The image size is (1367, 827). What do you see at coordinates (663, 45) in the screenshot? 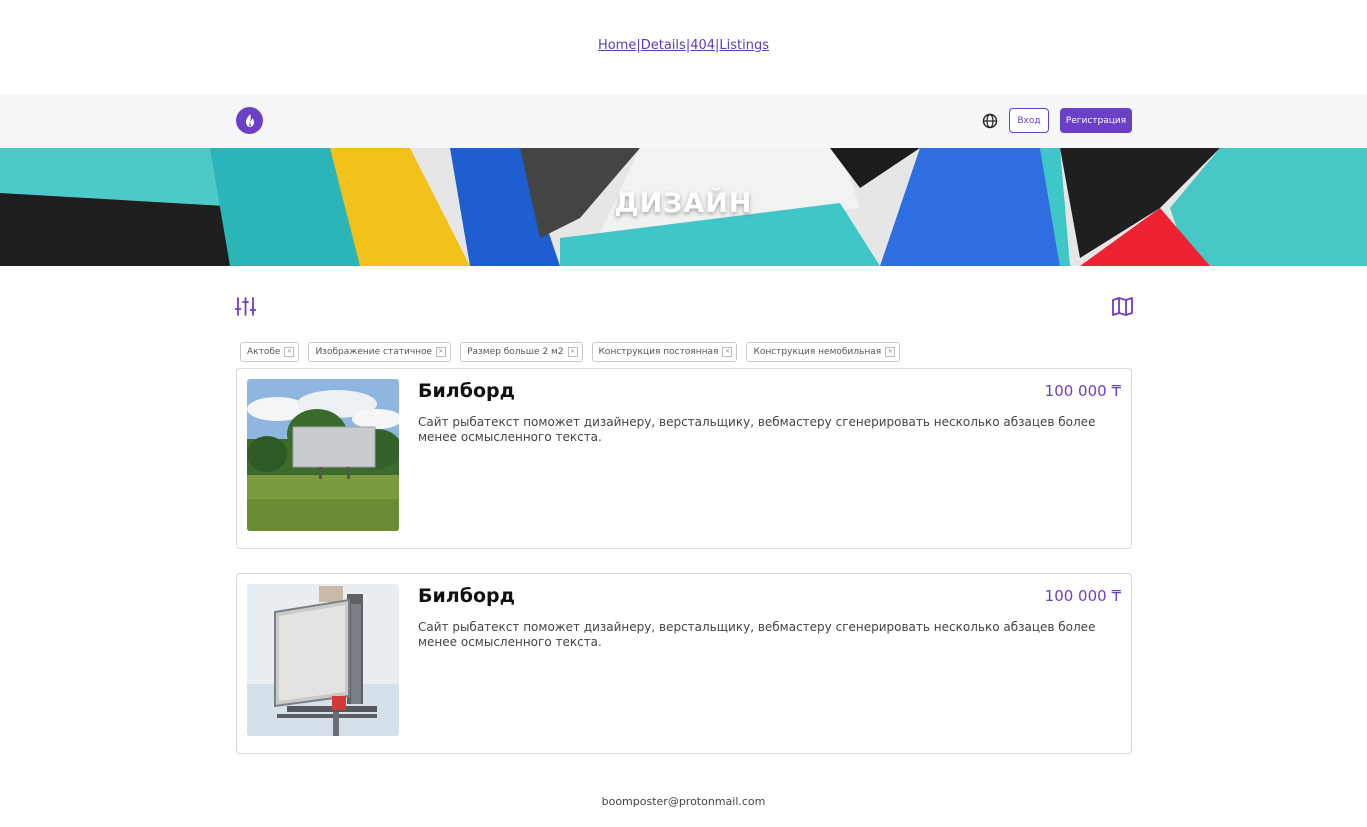
I see `nav-link-details: Details` at bounding box center [663, 45].